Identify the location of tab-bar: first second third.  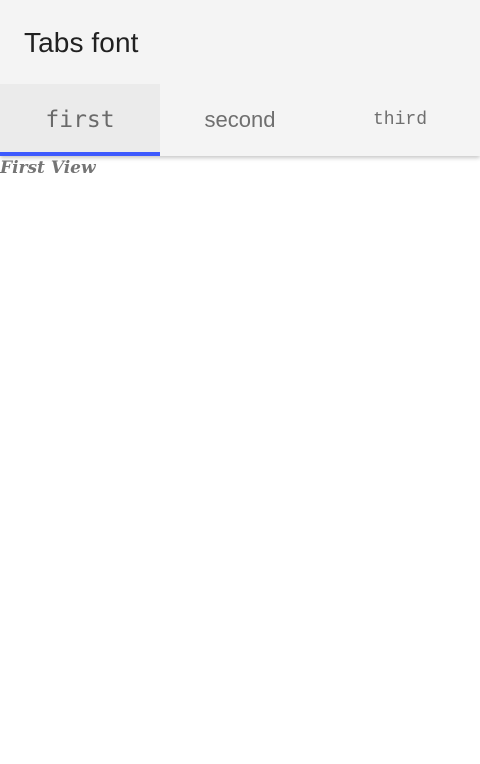
(240, 120).